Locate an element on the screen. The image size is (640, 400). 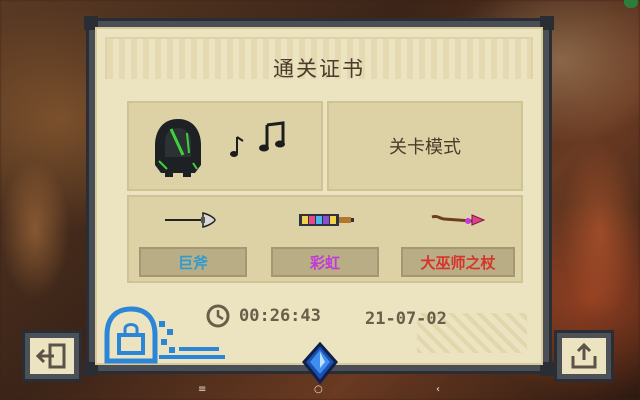
exit-door-icon is located at coordinates (51, 356).